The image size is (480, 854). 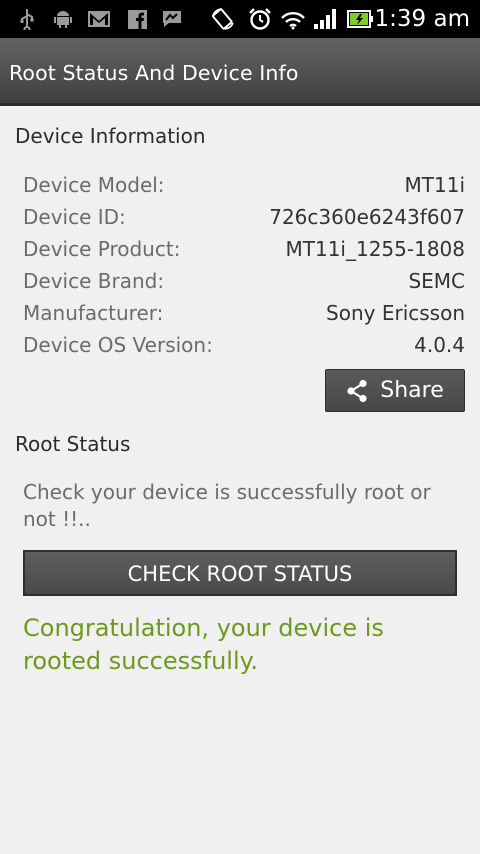 What do you see at coordinates (367, 217) in the screenshot?
I see `info-value: 726c360e6243f607` at bounding box center [367, 217].